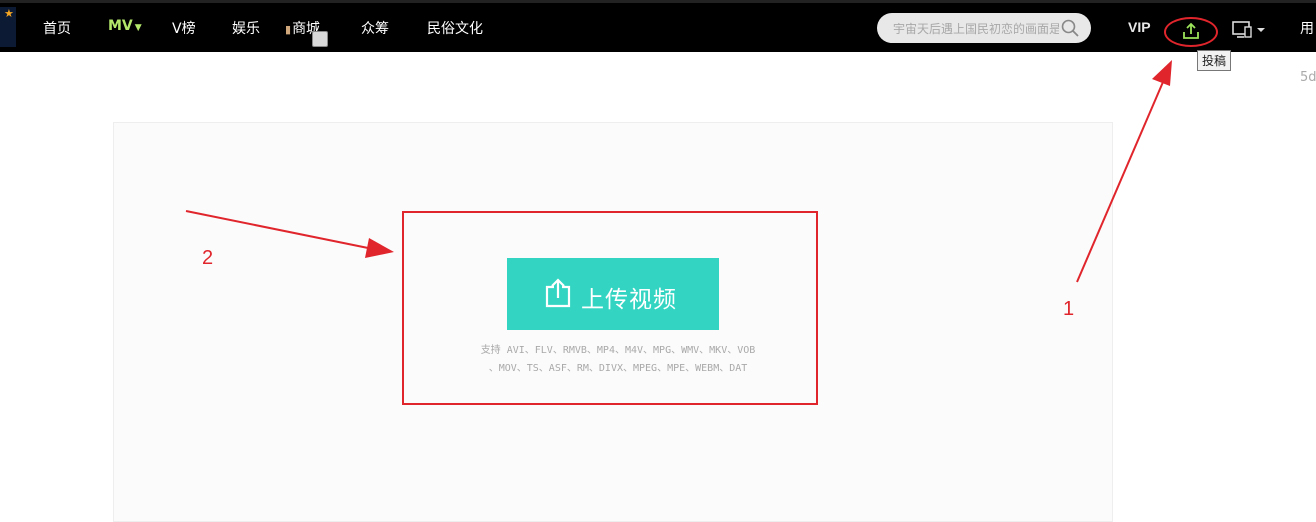 This screenshot has width=1316, height=522. I want to click on nav-item-folk-culture: 民俗文化, so click(455, 28).